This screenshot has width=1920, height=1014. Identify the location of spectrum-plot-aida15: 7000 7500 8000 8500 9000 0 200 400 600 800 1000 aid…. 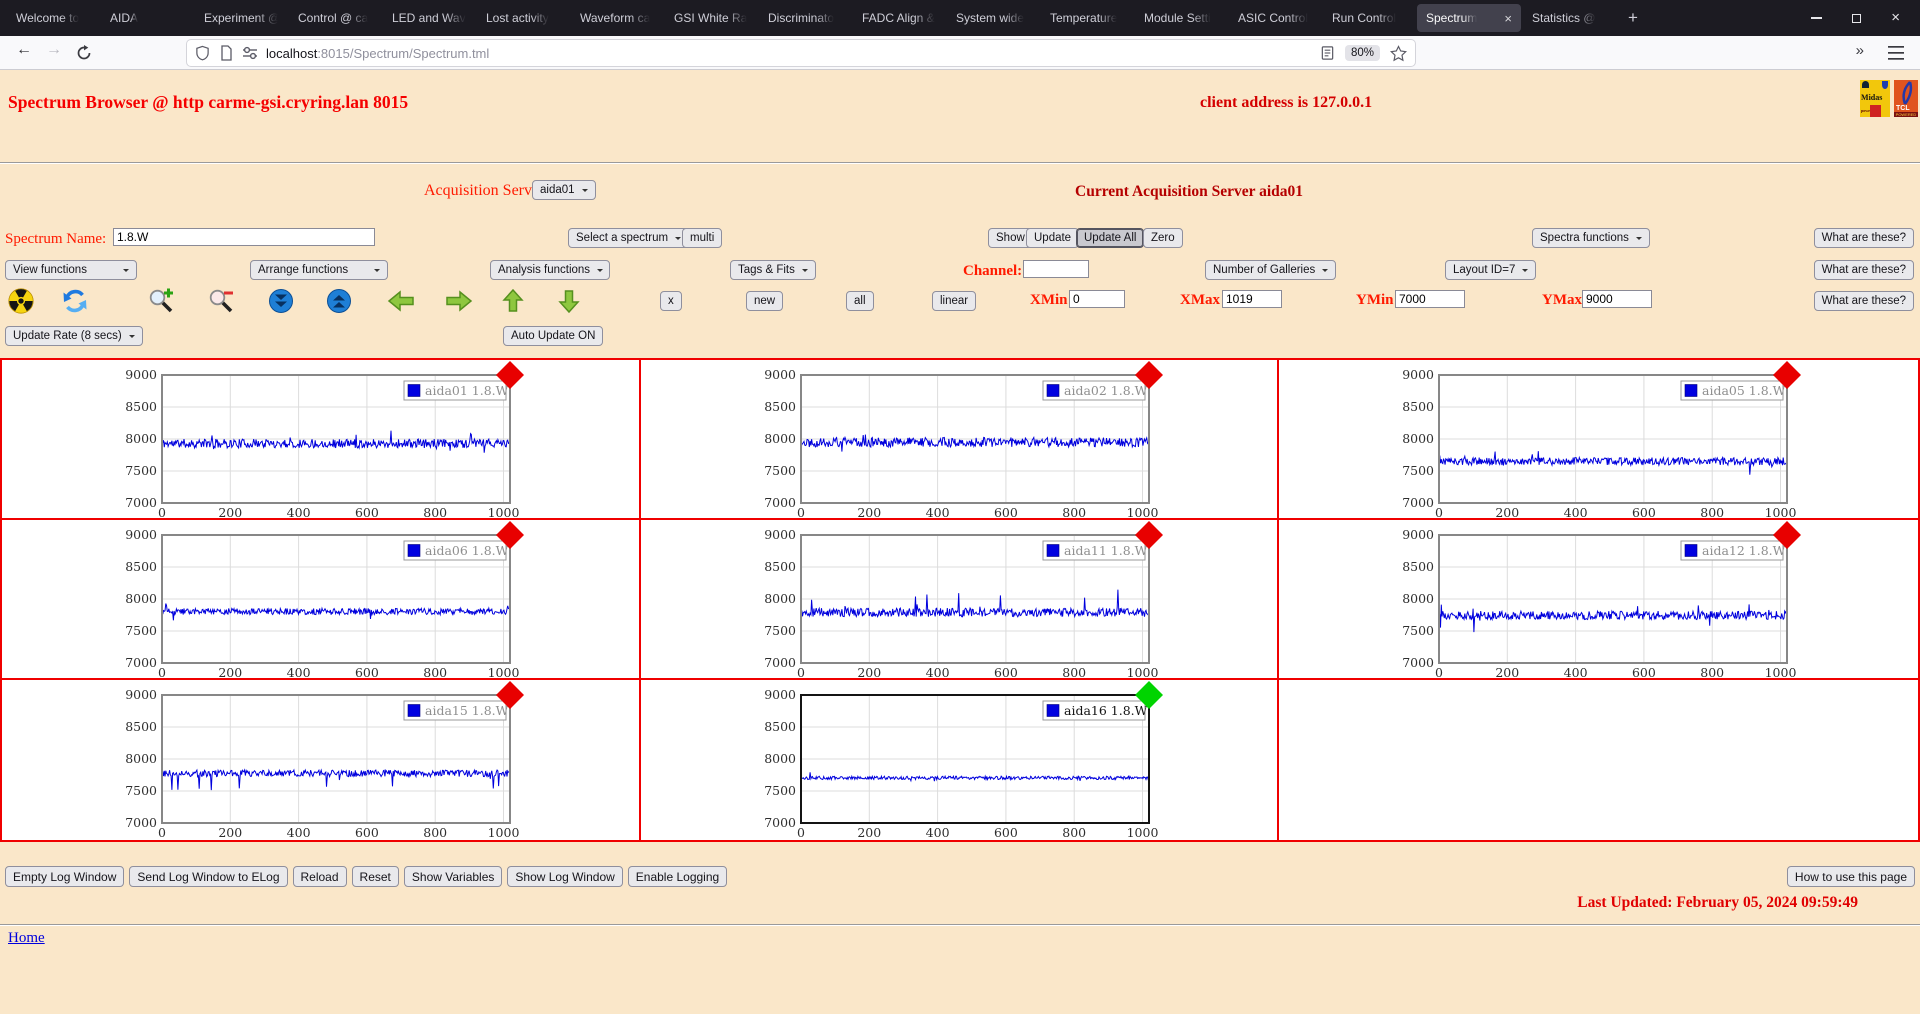
(326, 760).